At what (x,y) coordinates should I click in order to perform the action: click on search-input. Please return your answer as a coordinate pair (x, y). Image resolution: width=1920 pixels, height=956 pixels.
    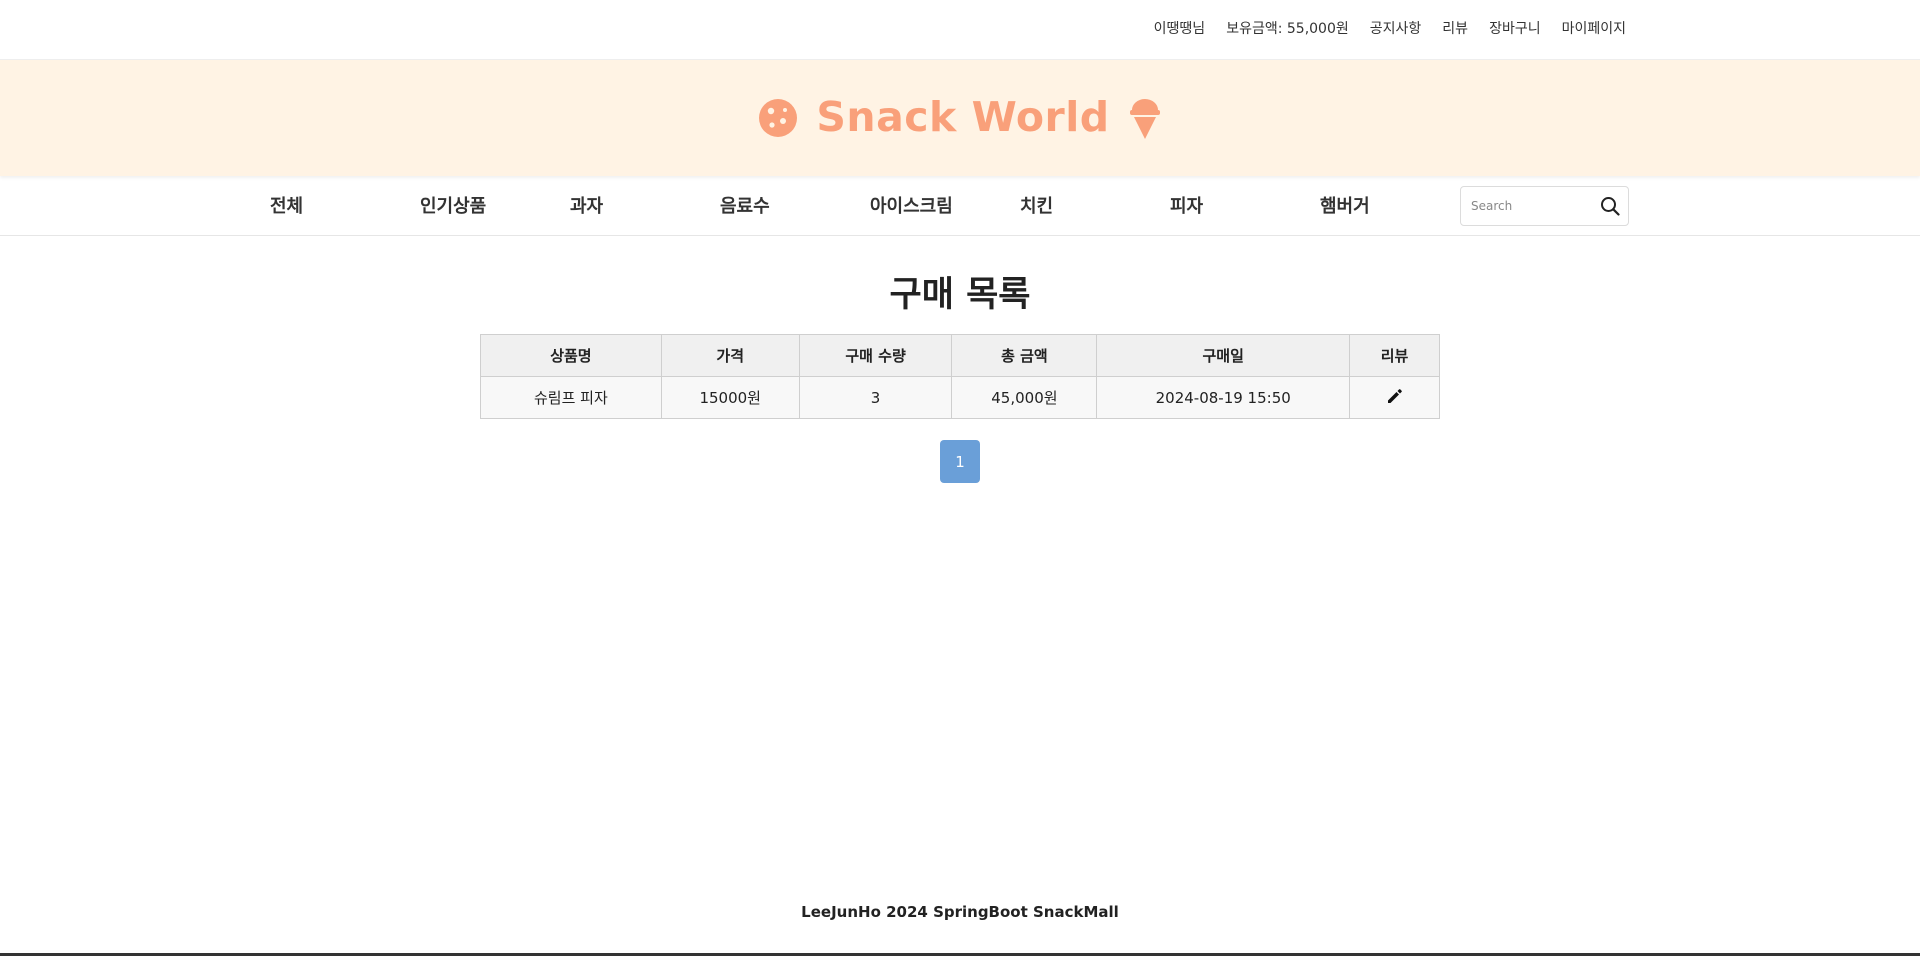
    Looking at the image, I should click on (1526, 206).